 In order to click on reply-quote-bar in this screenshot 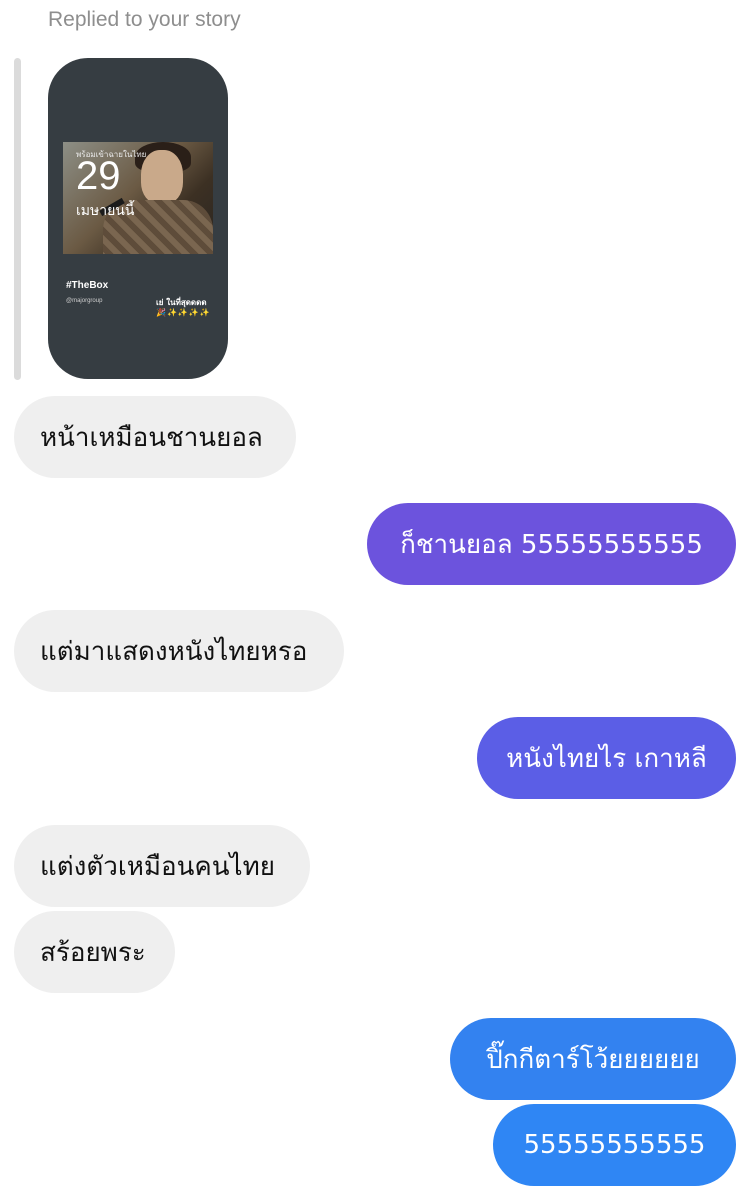, I will do `click(17, 219)`.